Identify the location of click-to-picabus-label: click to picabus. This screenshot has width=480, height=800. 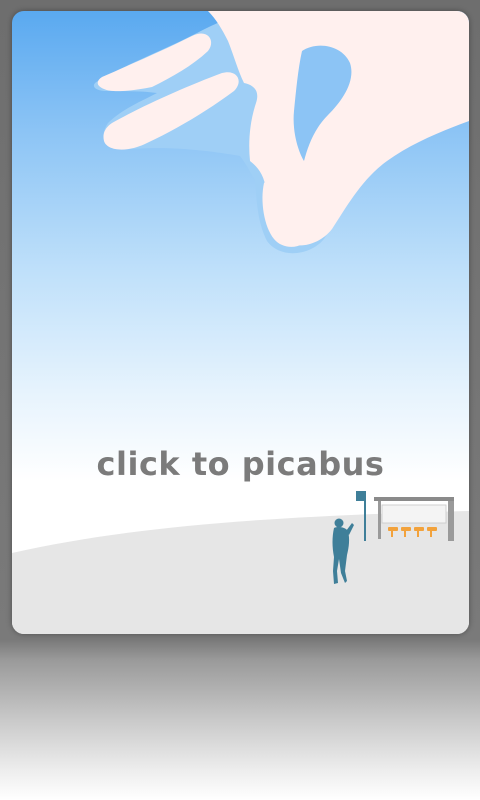
(240, 464).